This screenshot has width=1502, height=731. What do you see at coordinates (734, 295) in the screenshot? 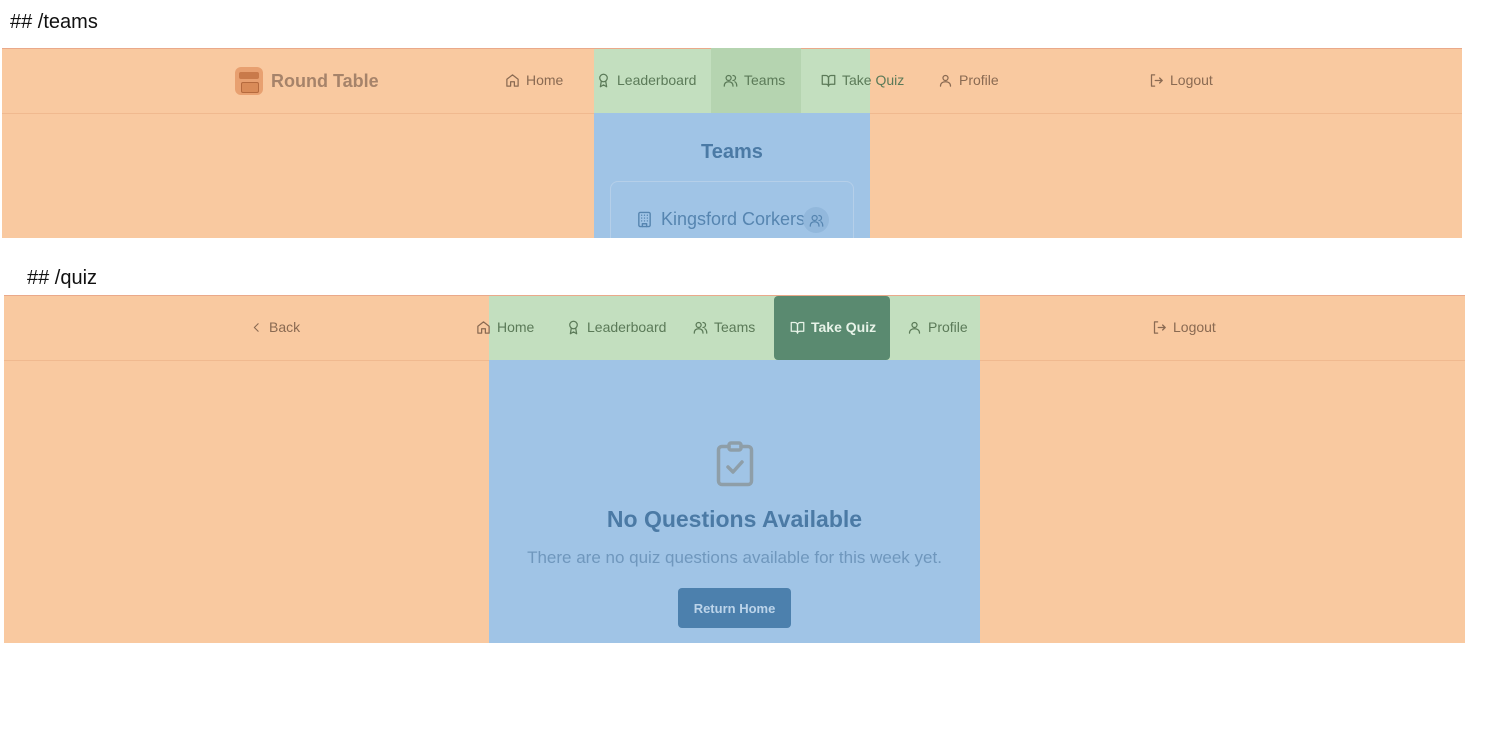
I see `quiz-top-border` at bounding box center [734, 295].